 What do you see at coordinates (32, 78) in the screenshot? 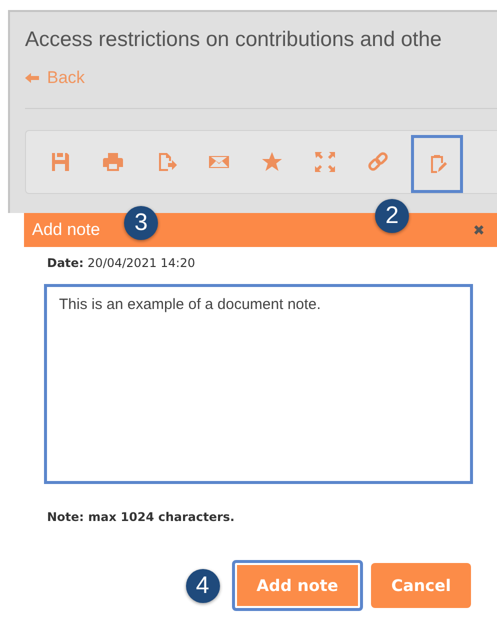
I see `arrow-left-icon` at bounding box center [32, 78].